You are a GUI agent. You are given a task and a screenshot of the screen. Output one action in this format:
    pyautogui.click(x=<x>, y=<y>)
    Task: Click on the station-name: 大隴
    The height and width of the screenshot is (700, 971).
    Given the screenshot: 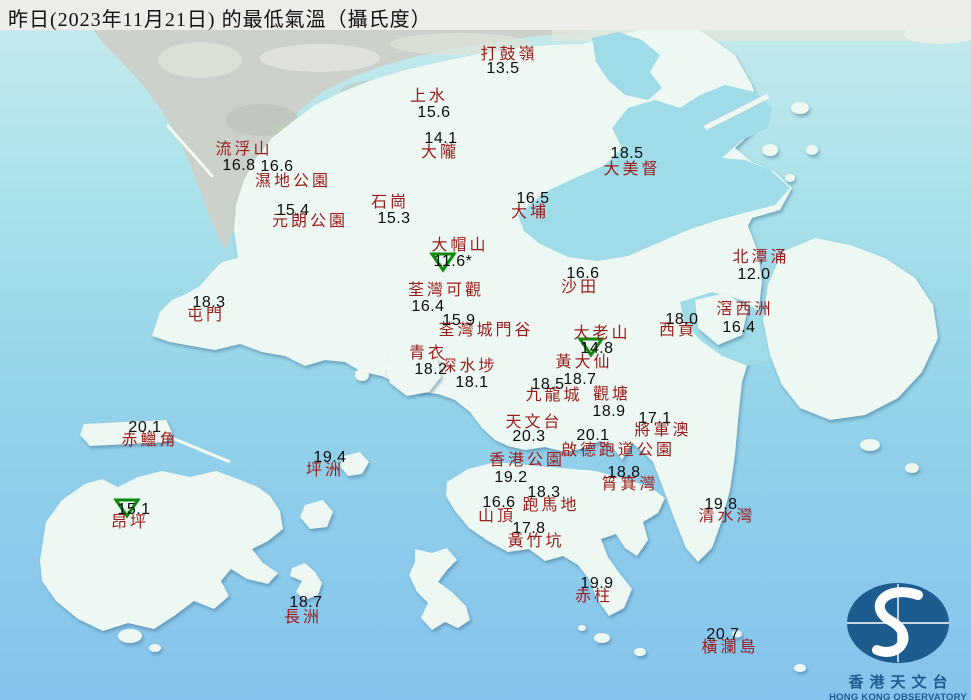 What is the action you would take?
    pyautogui.click(x=440, y=152)
    